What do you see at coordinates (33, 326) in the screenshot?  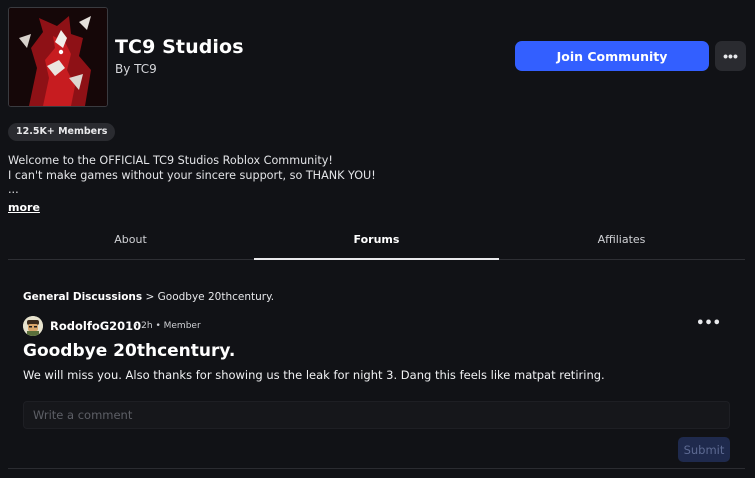 I see `avatar` at bounding box center [33, 326].